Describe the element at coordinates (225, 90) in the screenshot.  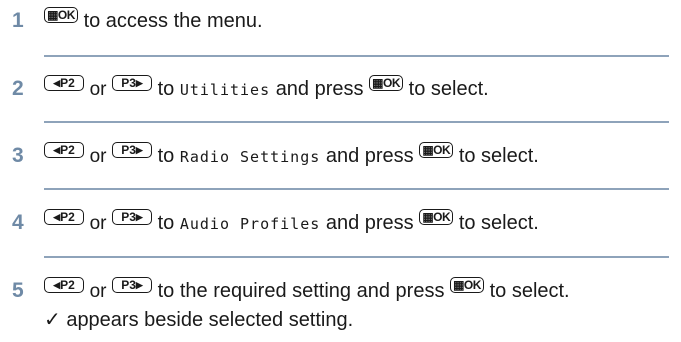
I see `menu-item-utilities: Utilities` at that location.